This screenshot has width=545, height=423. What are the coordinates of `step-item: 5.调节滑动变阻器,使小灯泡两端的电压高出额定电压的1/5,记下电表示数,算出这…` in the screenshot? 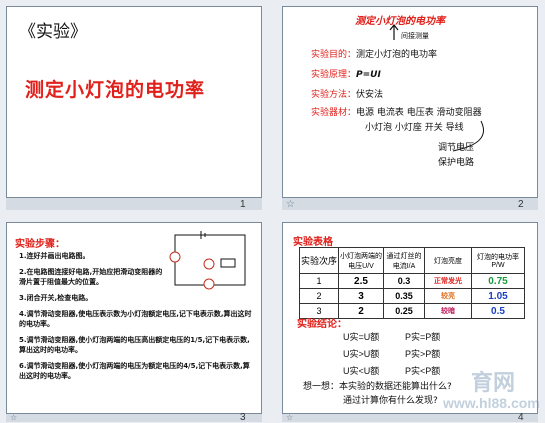 It's located at (134, 345).